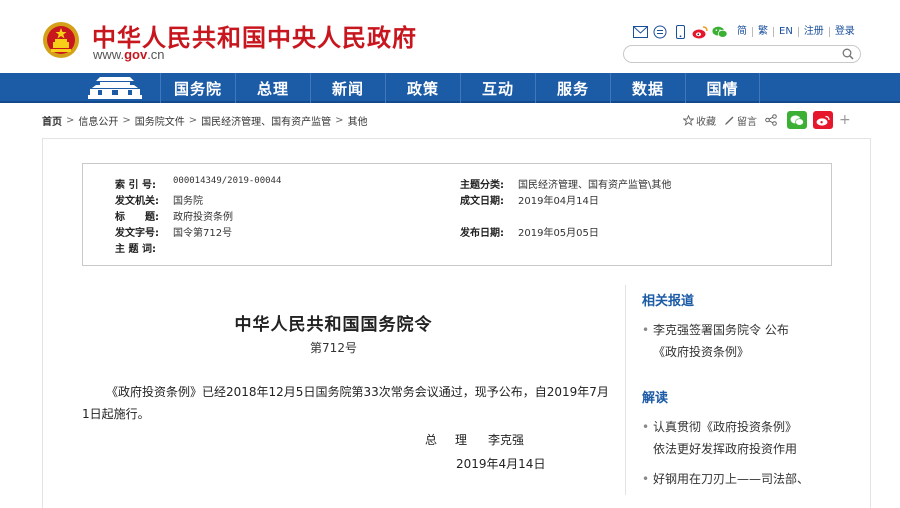 This screenshot has width=900, height=508. I want to click on register-link: 注册, so click(814, 32).